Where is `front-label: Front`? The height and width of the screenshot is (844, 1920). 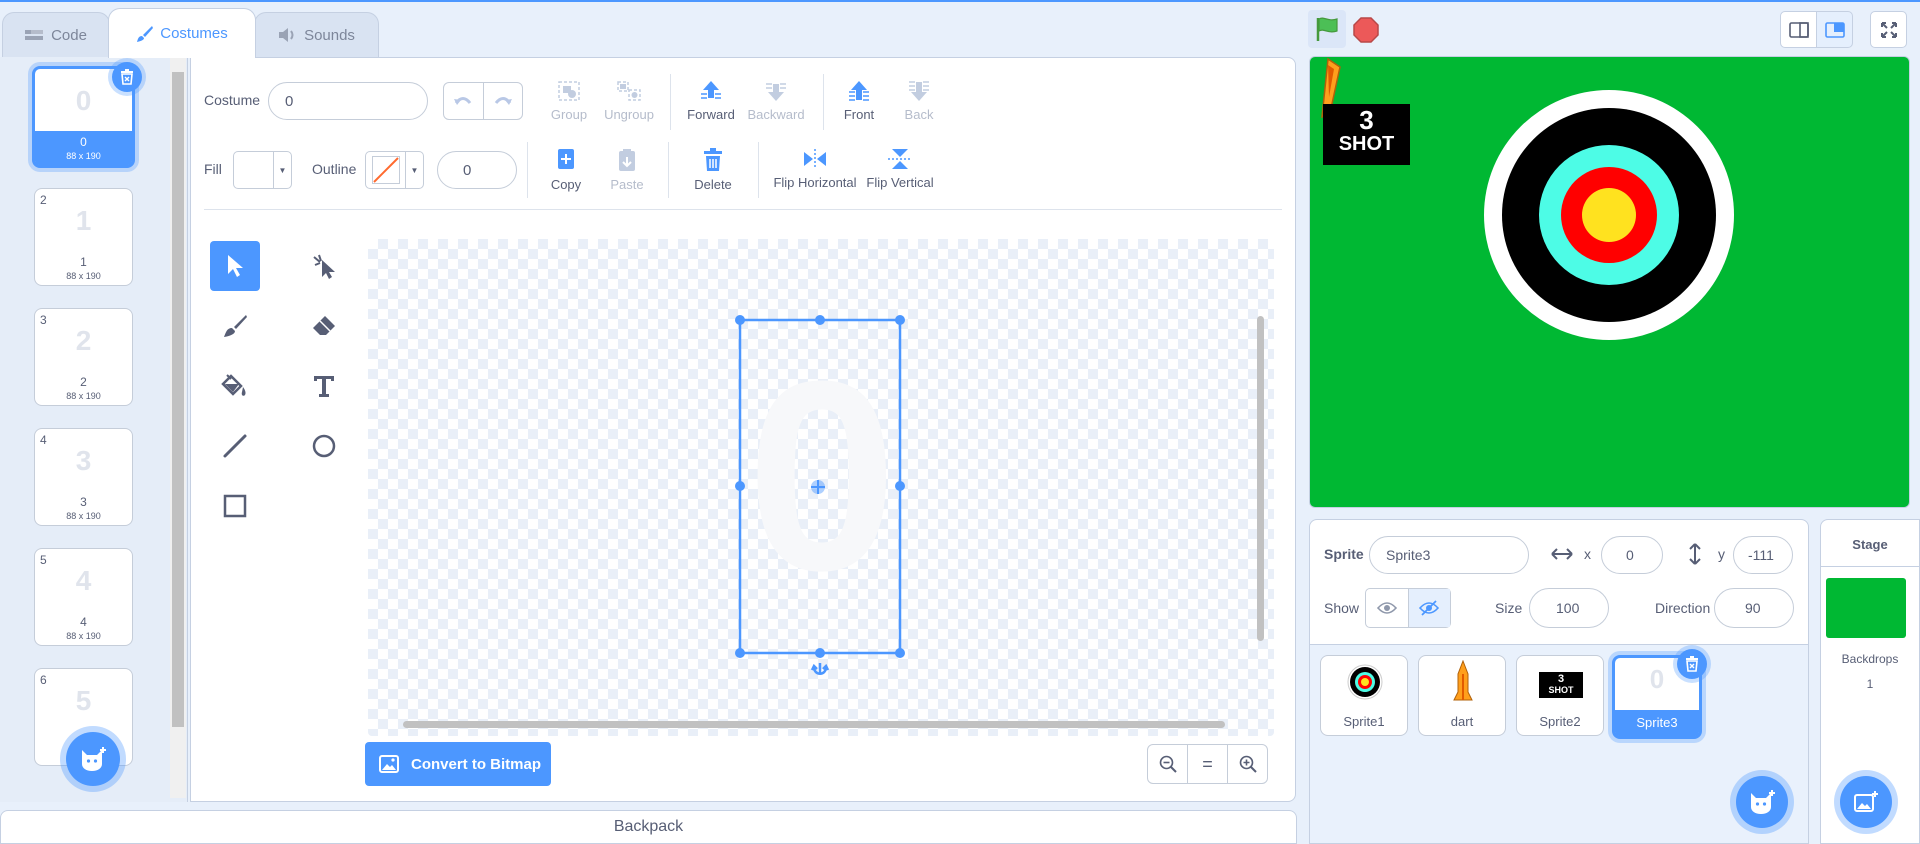
front-label: Front is located at coordinates (859, 114).